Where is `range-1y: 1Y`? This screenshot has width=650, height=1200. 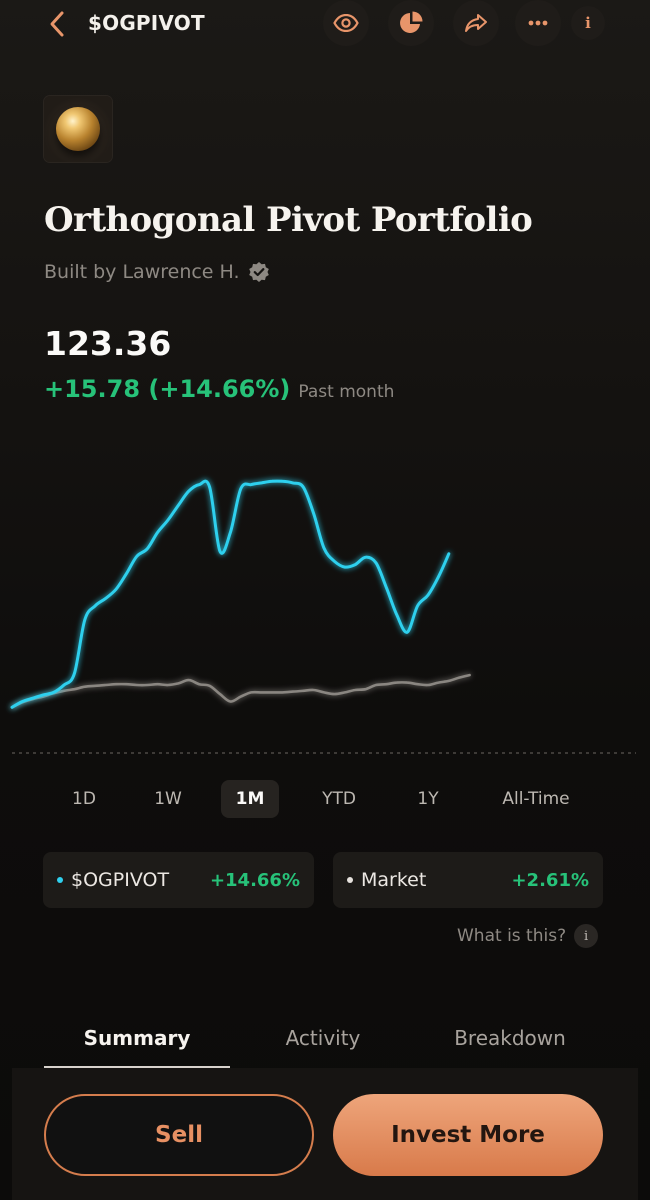
range-1y: 1Y is located at coordinates (428, 799).